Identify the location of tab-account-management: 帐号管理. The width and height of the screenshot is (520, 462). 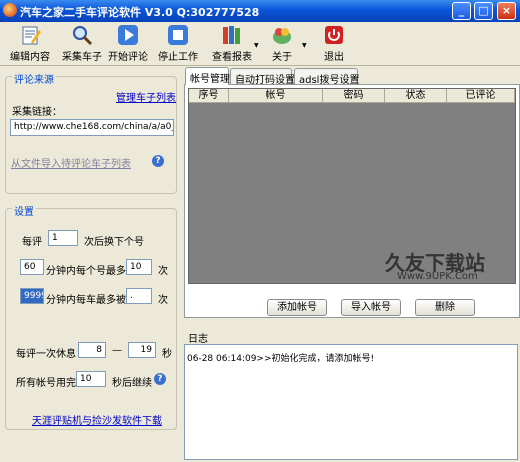
(207, 76).